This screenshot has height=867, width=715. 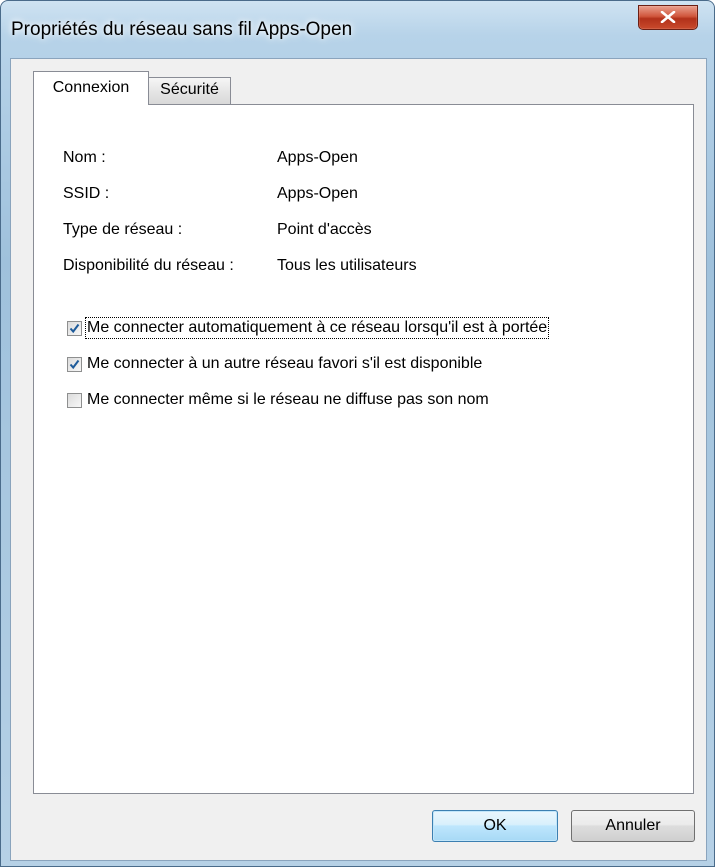 I want to click on name-label: Nom :, so click(x=84, y=157).